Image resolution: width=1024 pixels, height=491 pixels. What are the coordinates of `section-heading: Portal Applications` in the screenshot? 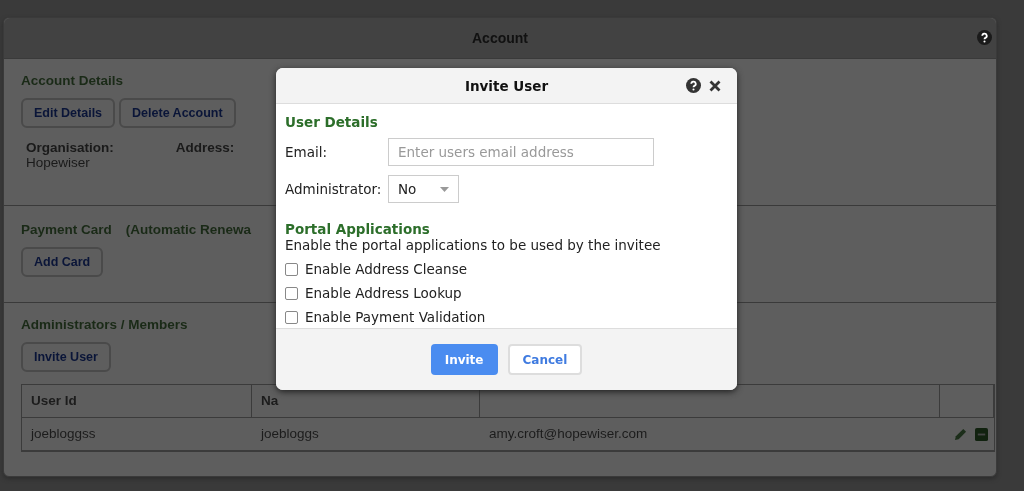 It's located at (358, 229).